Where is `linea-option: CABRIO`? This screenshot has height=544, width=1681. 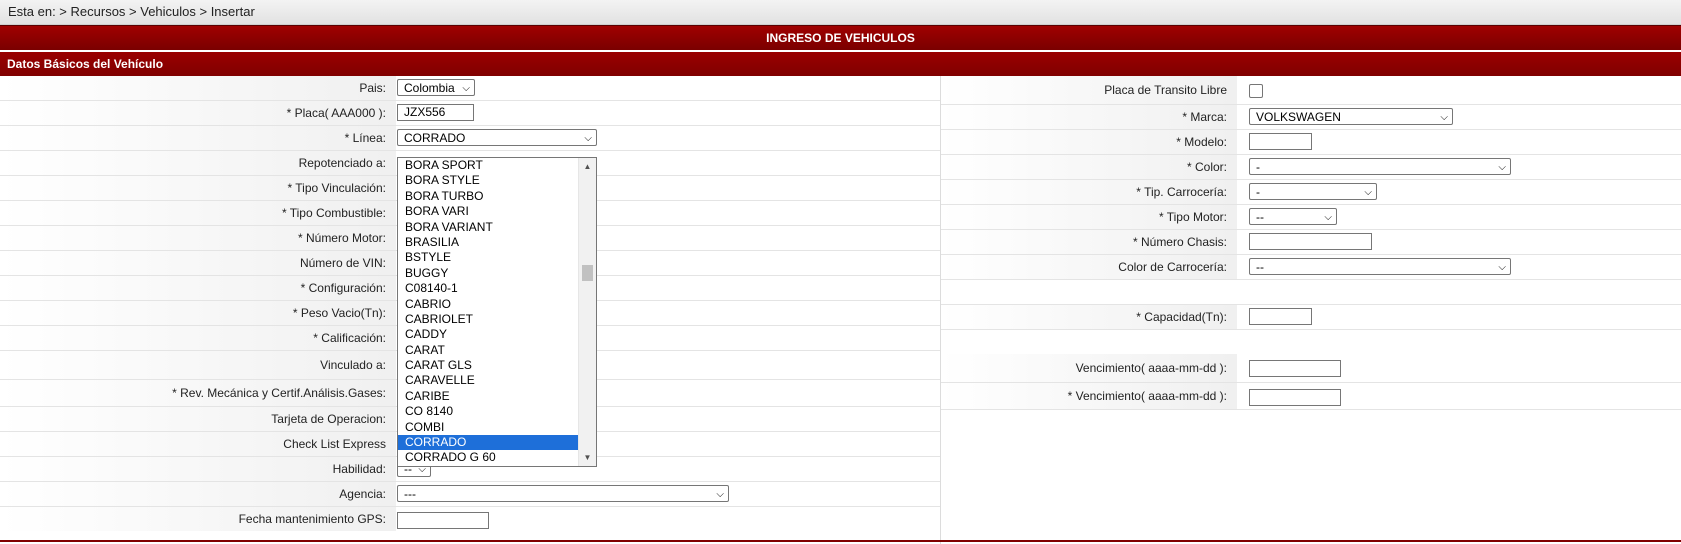 linea-option: CABRIO is located at coordinates (489, 304).